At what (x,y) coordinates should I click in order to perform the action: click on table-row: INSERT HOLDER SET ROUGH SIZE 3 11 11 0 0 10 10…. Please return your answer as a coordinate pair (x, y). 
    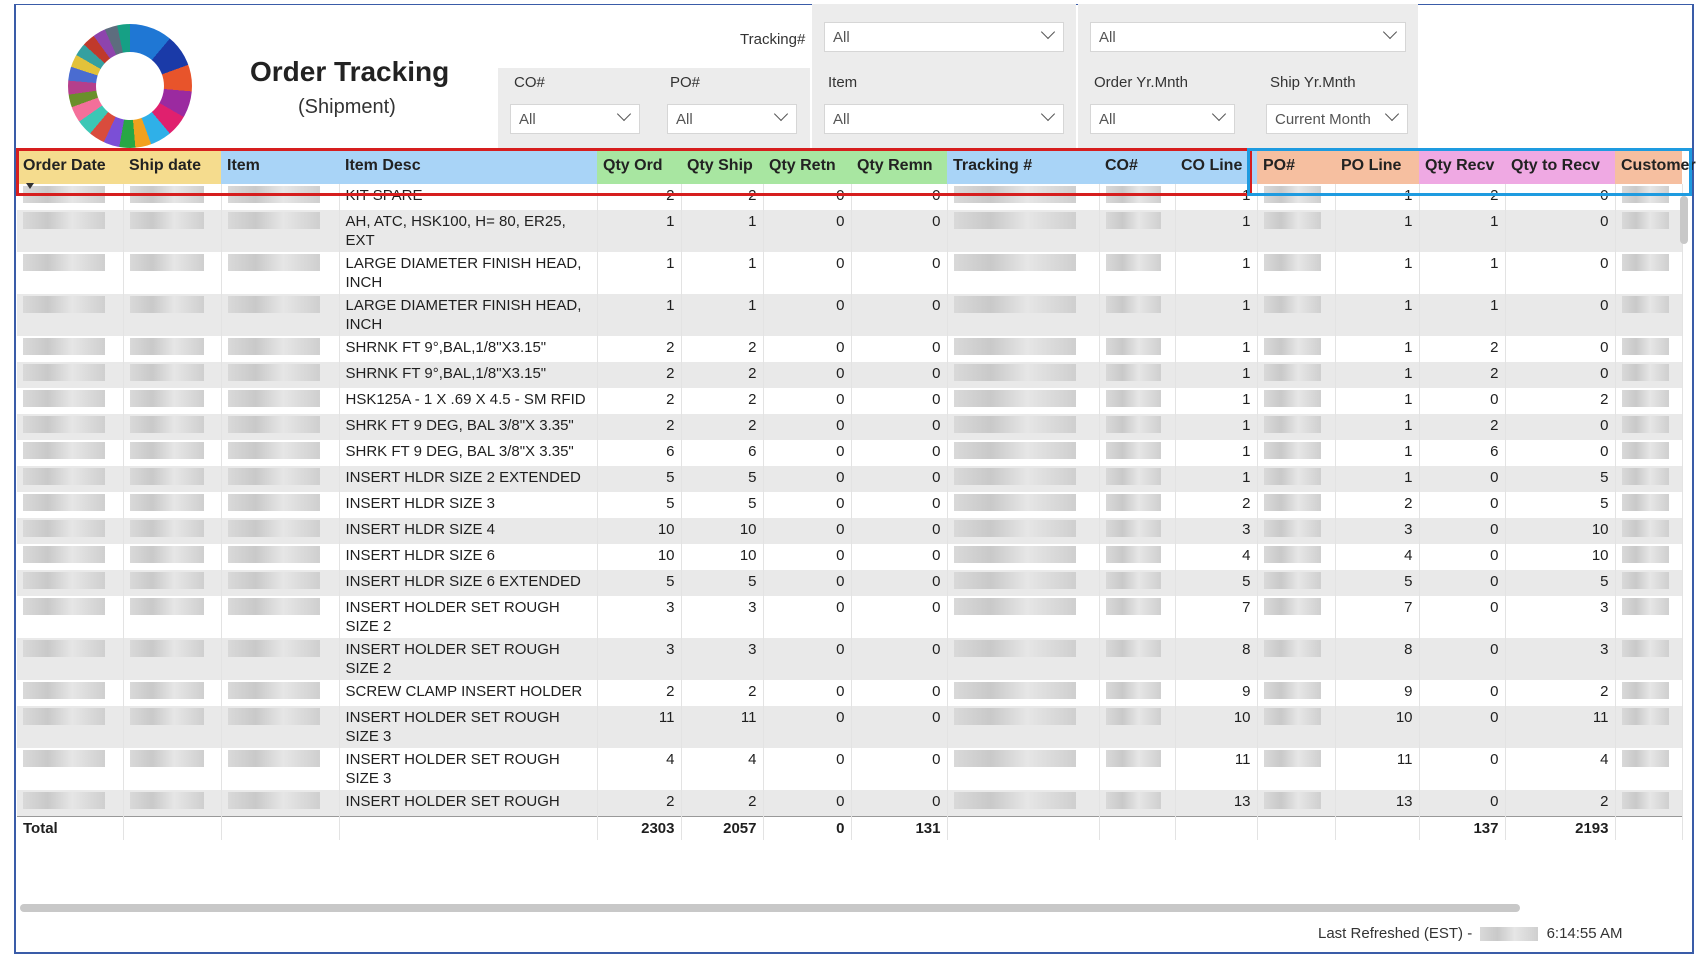
    Looking at the image, I should click on (850, 727).